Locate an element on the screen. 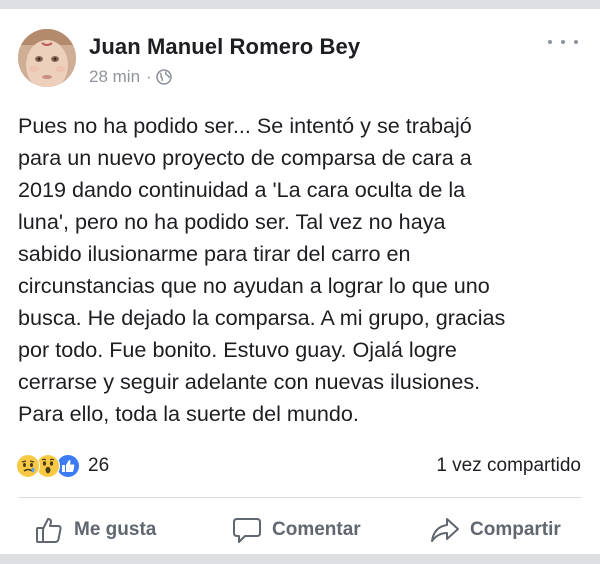 This screenshot has height=564, width=600. author-name: Juan Manuel Romero Bey is located at coordinates (224, 47).